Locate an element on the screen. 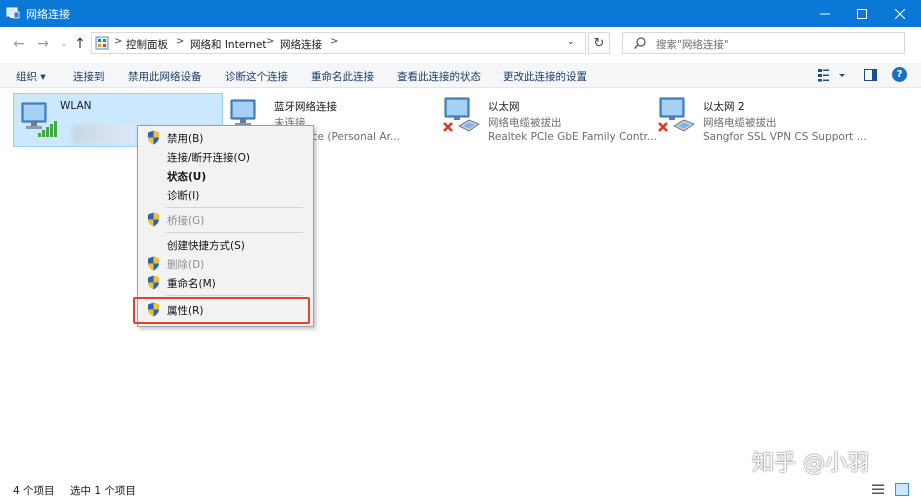  search-placeholder: 搜索"网络连接" is located at coordinates (692, 45).